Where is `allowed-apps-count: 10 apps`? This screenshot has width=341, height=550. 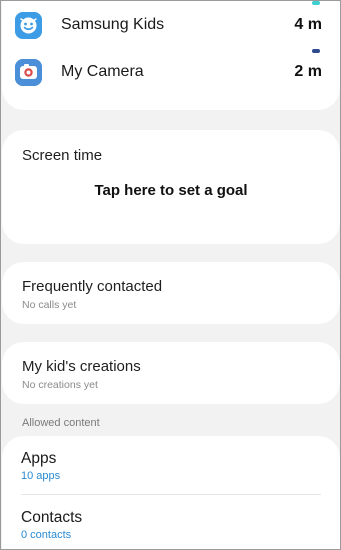
allowed-apps-count: 10 apps is located at coordinates (41, 476).